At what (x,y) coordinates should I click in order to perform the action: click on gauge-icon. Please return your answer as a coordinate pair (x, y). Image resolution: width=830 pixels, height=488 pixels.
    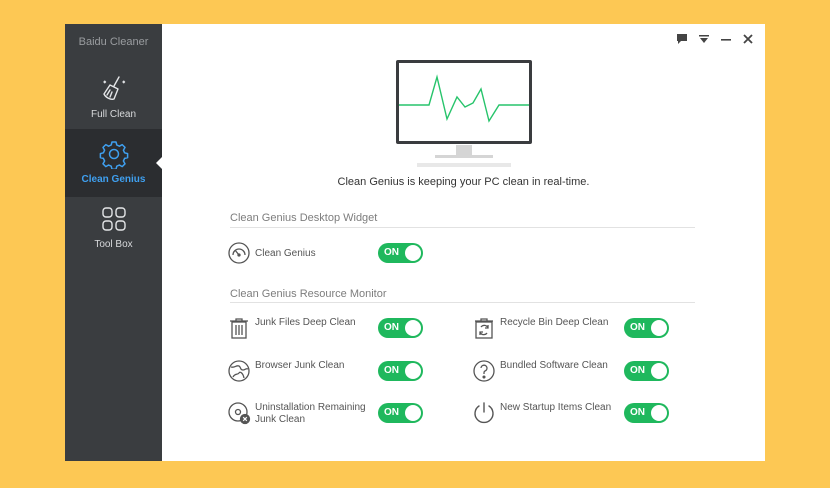
    Looking at the image, I should click on (239, 253).